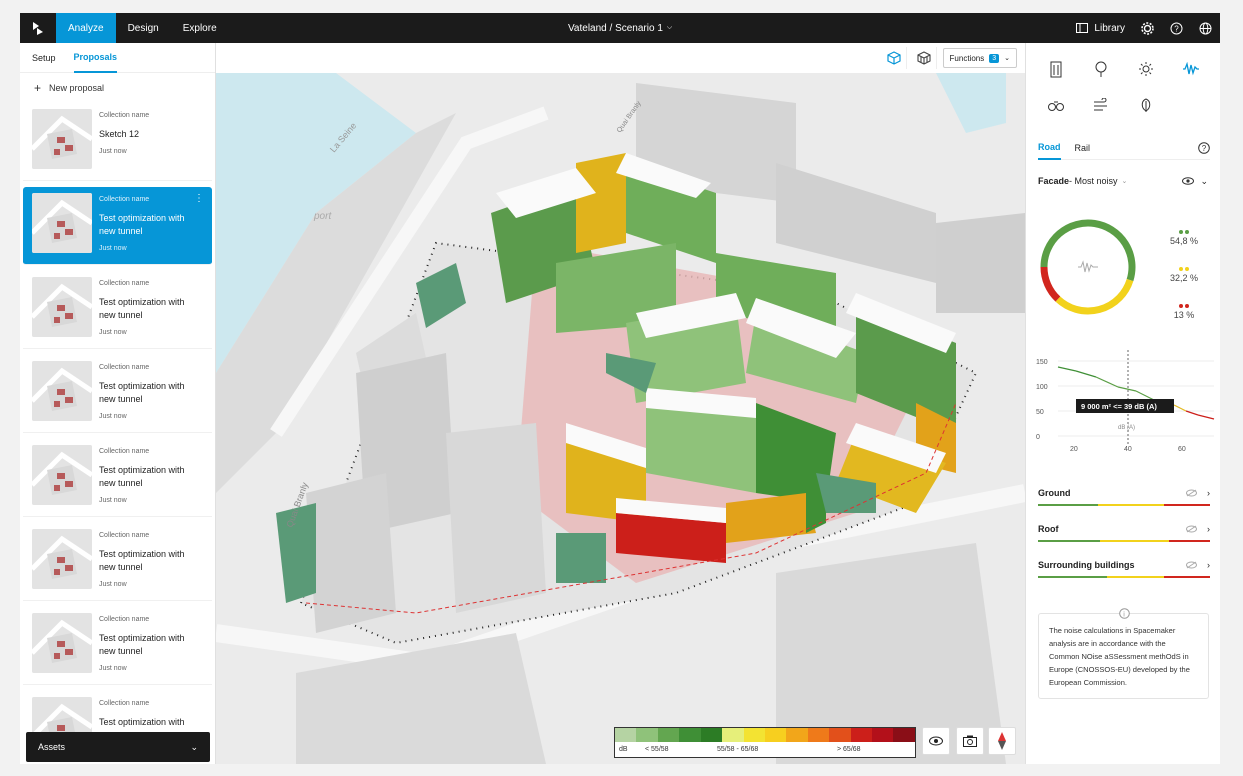 The height and width of the screenshot is (776, 1243). What do you see at coordinates (143, 28) in the screenshot?
I see `tab-design: Design` at bounding box center [143, 28].